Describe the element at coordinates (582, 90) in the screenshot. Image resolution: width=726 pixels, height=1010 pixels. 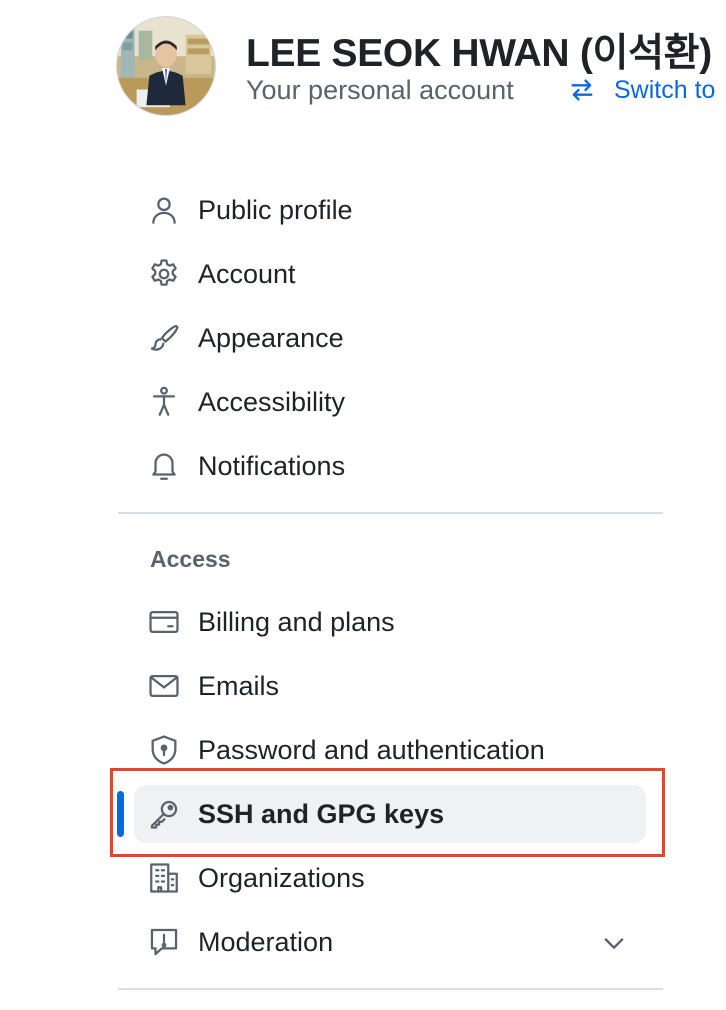
I see `arrow-switch-icon` at that location.